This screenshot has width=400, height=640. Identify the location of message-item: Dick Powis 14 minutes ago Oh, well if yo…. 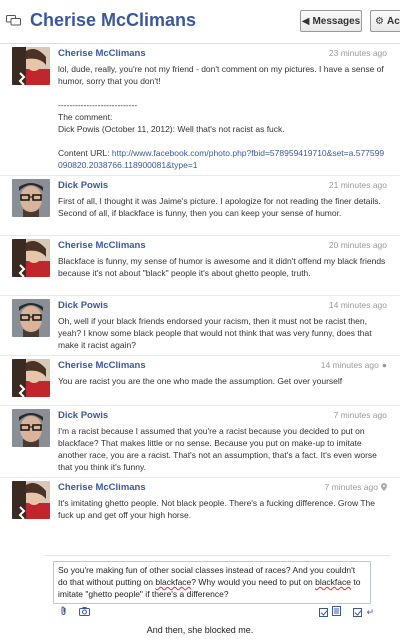
(200, 326).